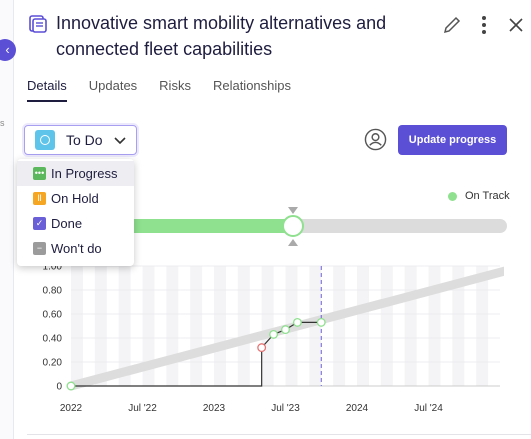  Describe the element at coordinates (53, 363) in the screenshot. I see `y-tick-label: 0.20` at that location.